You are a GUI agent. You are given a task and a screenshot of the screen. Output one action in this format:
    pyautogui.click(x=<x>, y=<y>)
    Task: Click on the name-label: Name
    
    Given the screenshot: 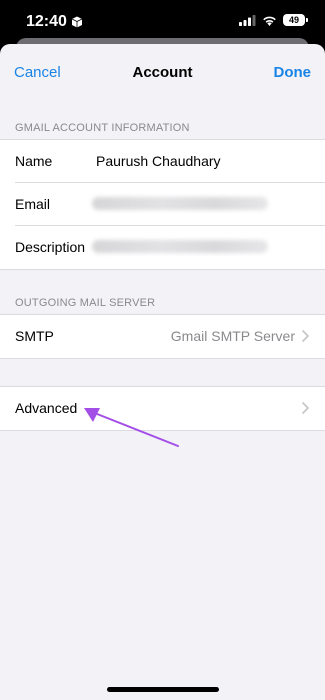 What is the action you would take?
    pyautogui.click(x=34, y=161)
    